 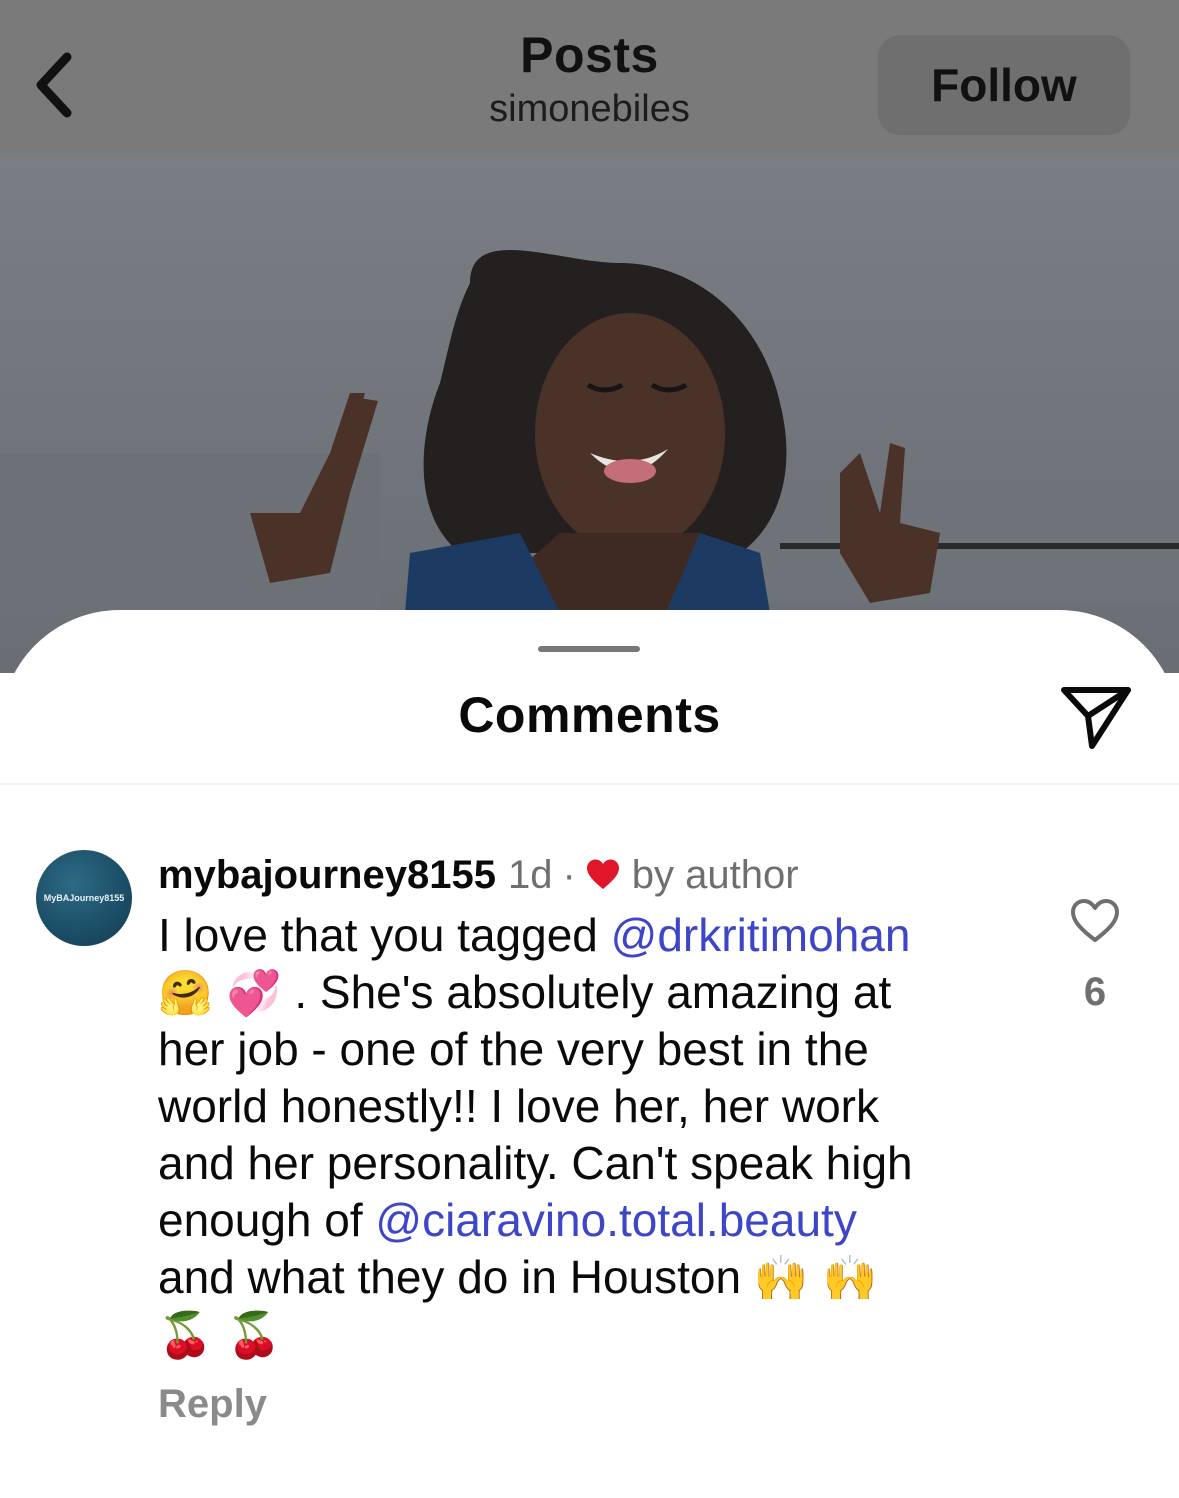 What do you see at coordinates (761, 935) in the screenshot?
I see `mention-link: @drkritimohan` at bounding box center [761, 935].